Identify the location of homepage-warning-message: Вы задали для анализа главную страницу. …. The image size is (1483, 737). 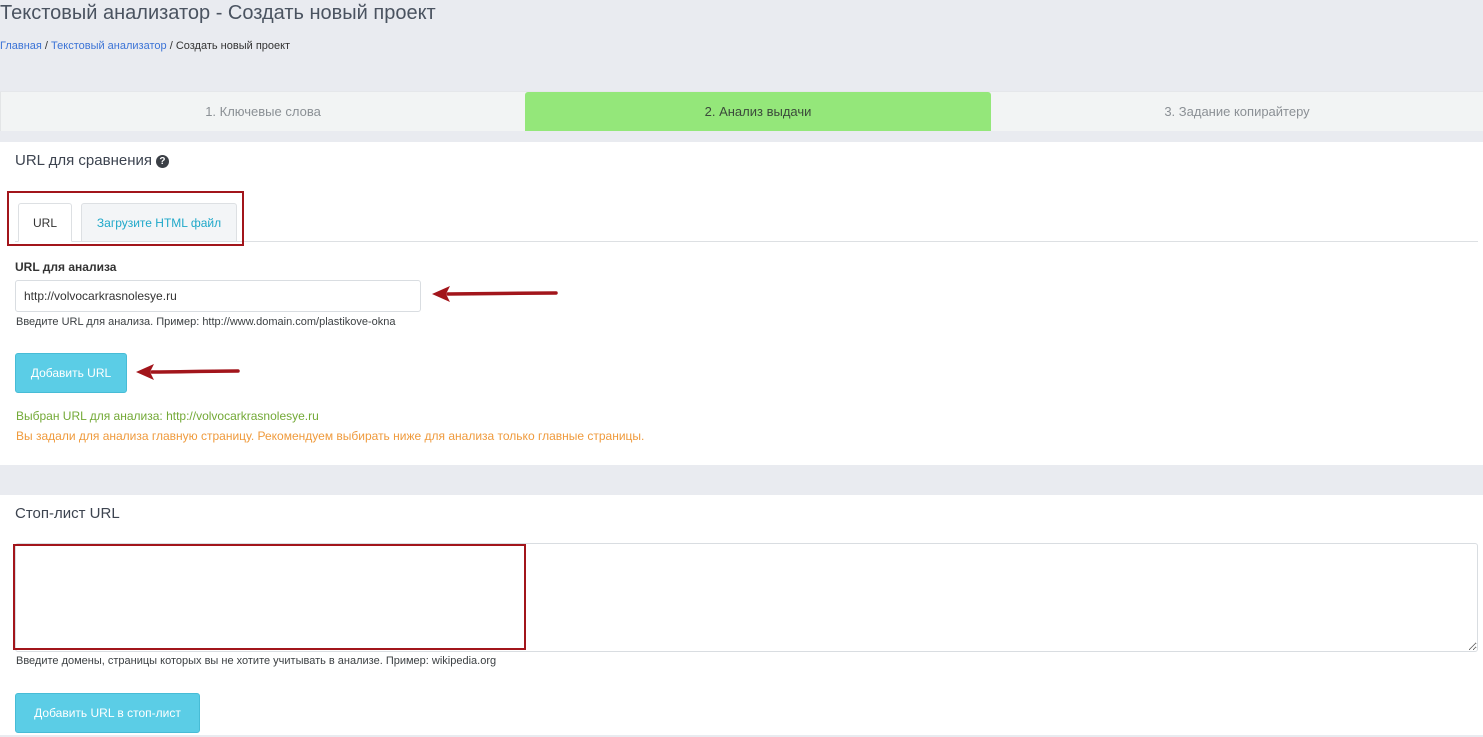
(330, 436).